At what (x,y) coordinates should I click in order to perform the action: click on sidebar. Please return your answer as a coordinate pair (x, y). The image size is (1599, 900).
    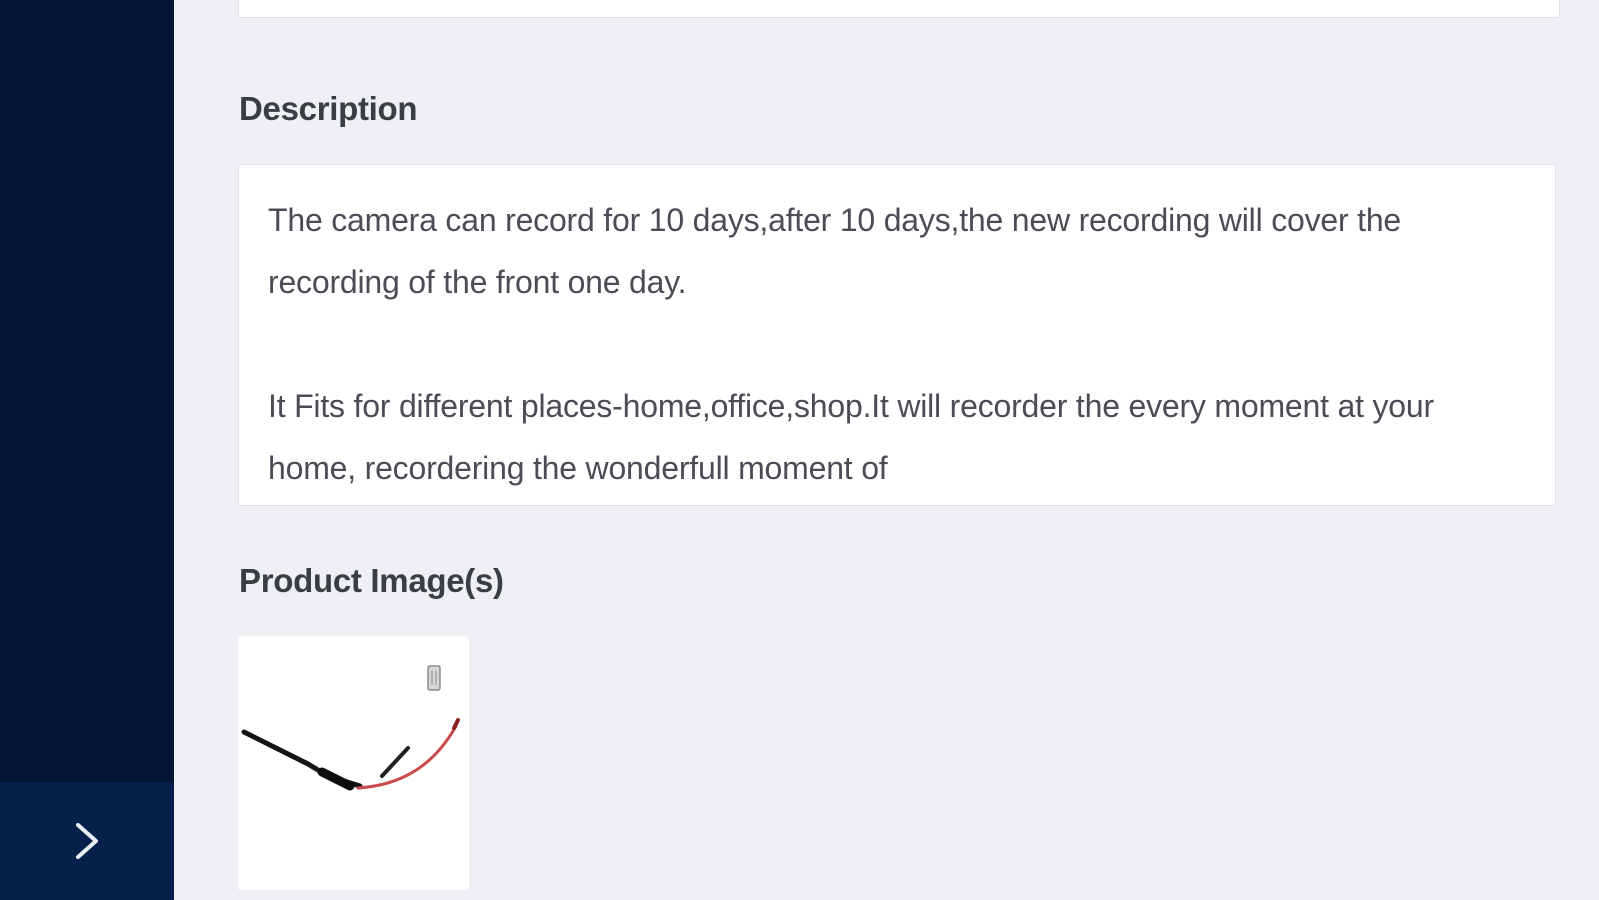
    Looking at the image, I should click on (87, 450).